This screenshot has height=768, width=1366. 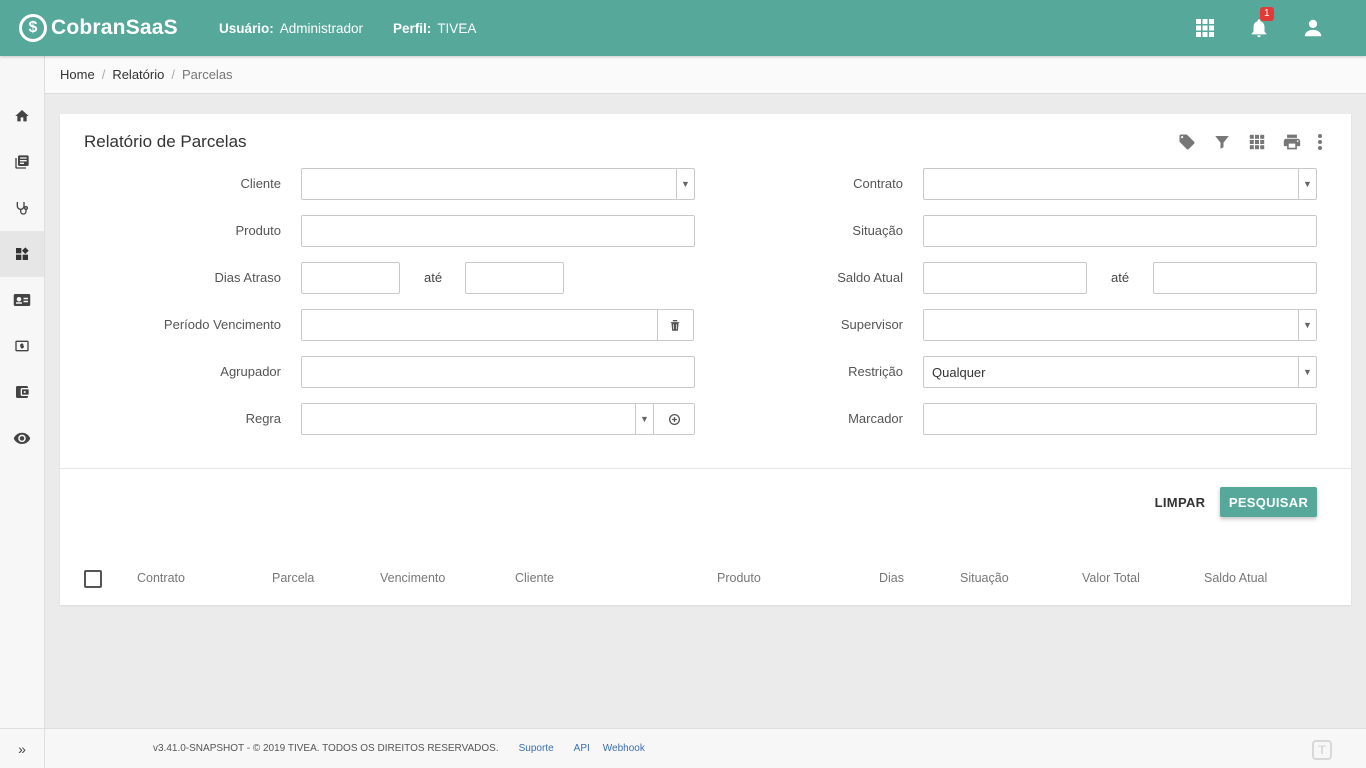 I want to click on situacao-text, so click(x=1120, y=231).